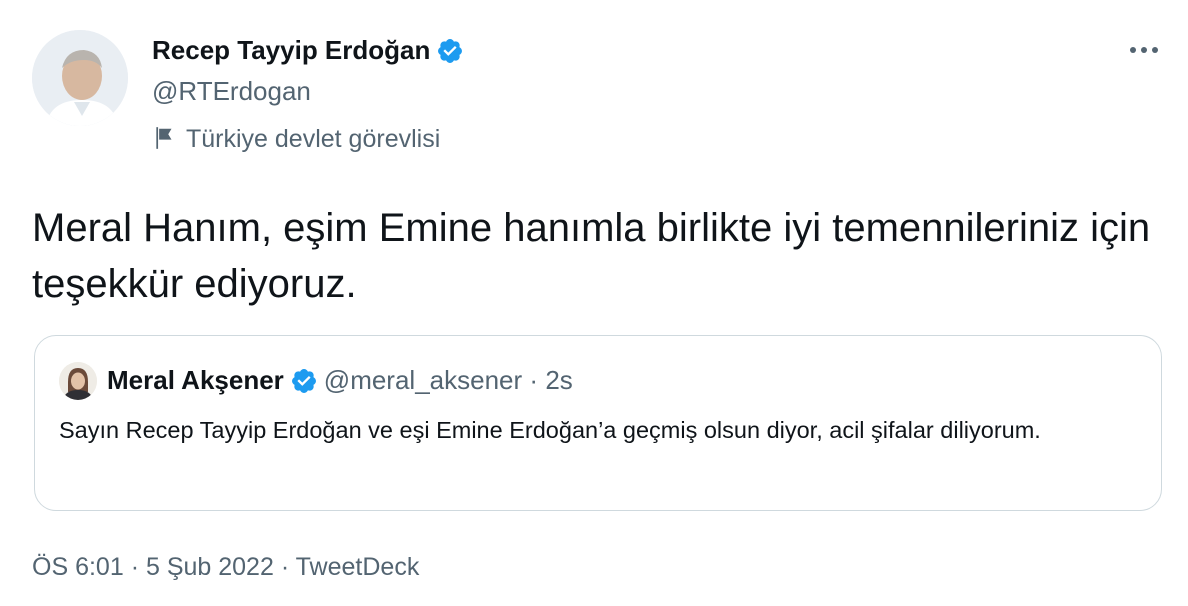 Image resolution: width=1188 pixels, height=606 pixels. I want to click on government-label: Türkiye devlet görevlisi, so click(296, 141).